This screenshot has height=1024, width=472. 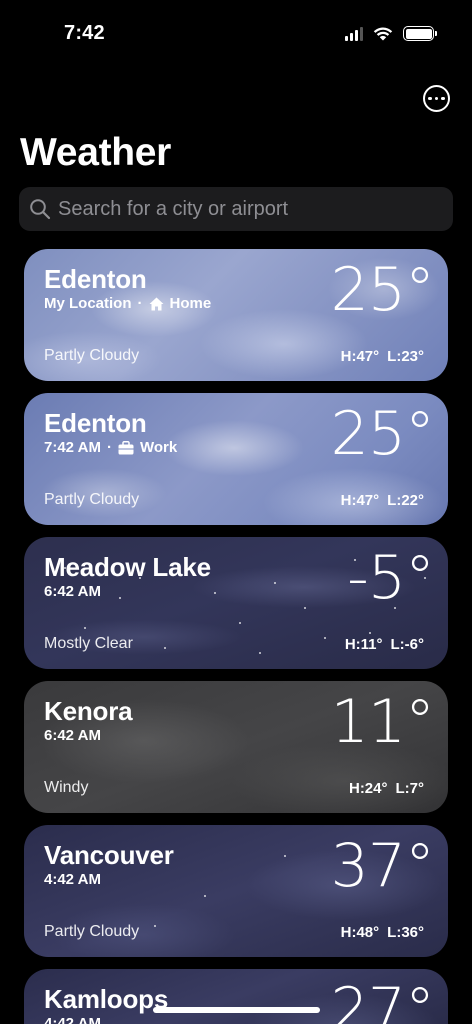 I want to click on briefcase-icon, so click(x=126, y=447).